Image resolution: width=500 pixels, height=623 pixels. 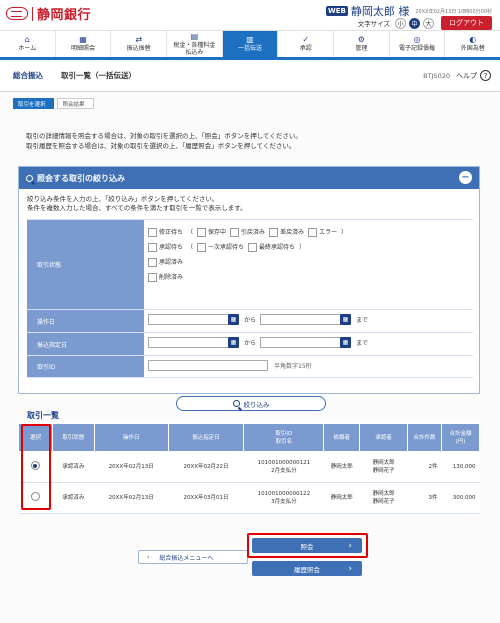 I want to click on collapse-icon: −, so click(x=465, y=177).